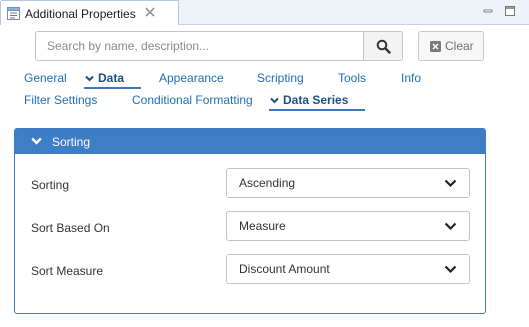 The image size is (529, 327). What do you see at coordinates (510, 11) in the screenshot?
I see `maximize-icon` at bounding box center [510, 11].